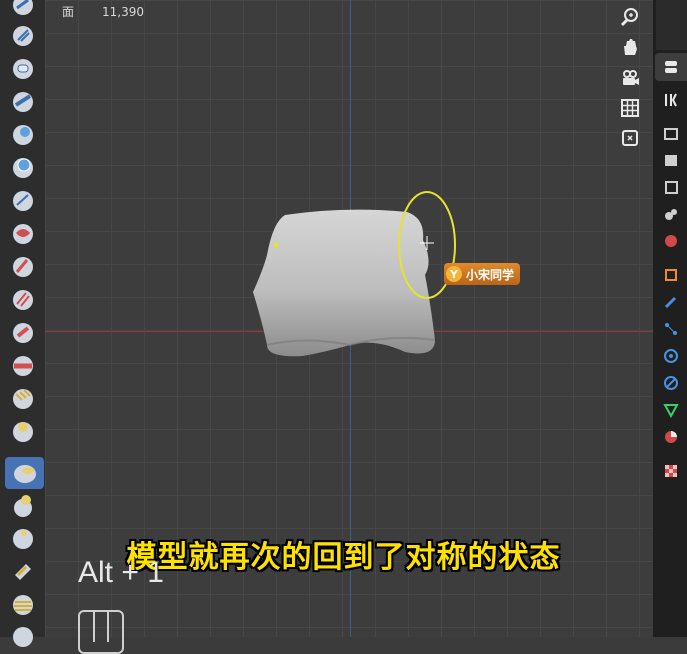 This screenshot has width=687, height=654. What do you see at coordinates (23, 366) in the screenshot?
I see `fill-brush-icon` at bounding box center [23, 366].